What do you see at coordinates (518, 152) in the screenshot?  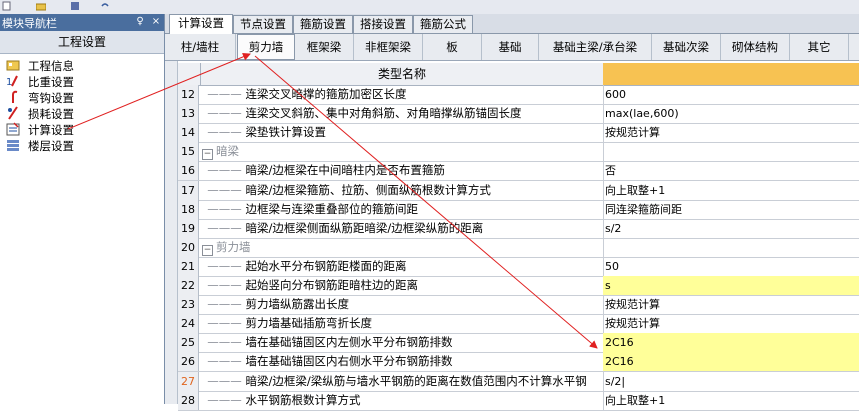 I see `grid-section-row: 15− 暗梁` at bounding box center [518, 152].